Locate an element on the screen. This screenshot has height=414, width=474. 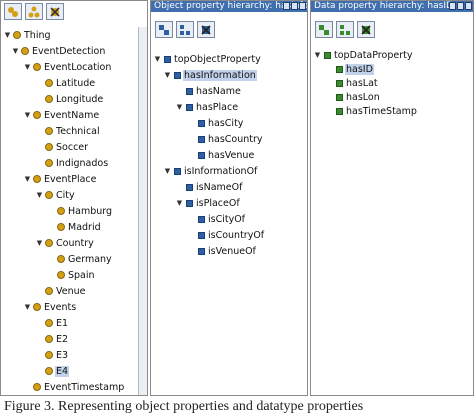
tree-node: EventTimestamp is located at coordinates (74, 387).